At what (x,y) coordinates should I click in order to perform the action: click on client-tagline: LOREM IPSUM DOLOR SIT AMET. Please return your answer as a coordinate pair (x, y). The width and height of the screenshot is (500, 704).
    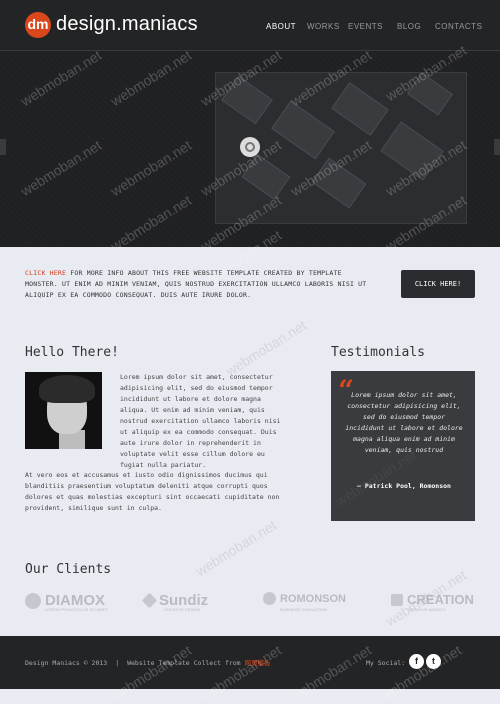
    Looking at the image, I should click on (76, 609).